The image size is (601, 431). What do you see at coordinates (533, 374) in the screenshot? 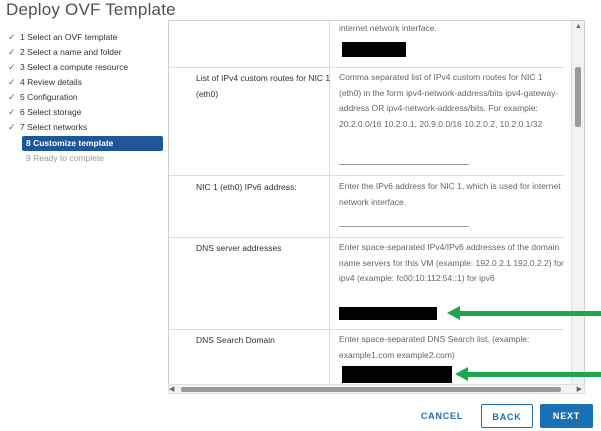
I see `annotation-arrow-dns-search` at bounding box center [533, 374].